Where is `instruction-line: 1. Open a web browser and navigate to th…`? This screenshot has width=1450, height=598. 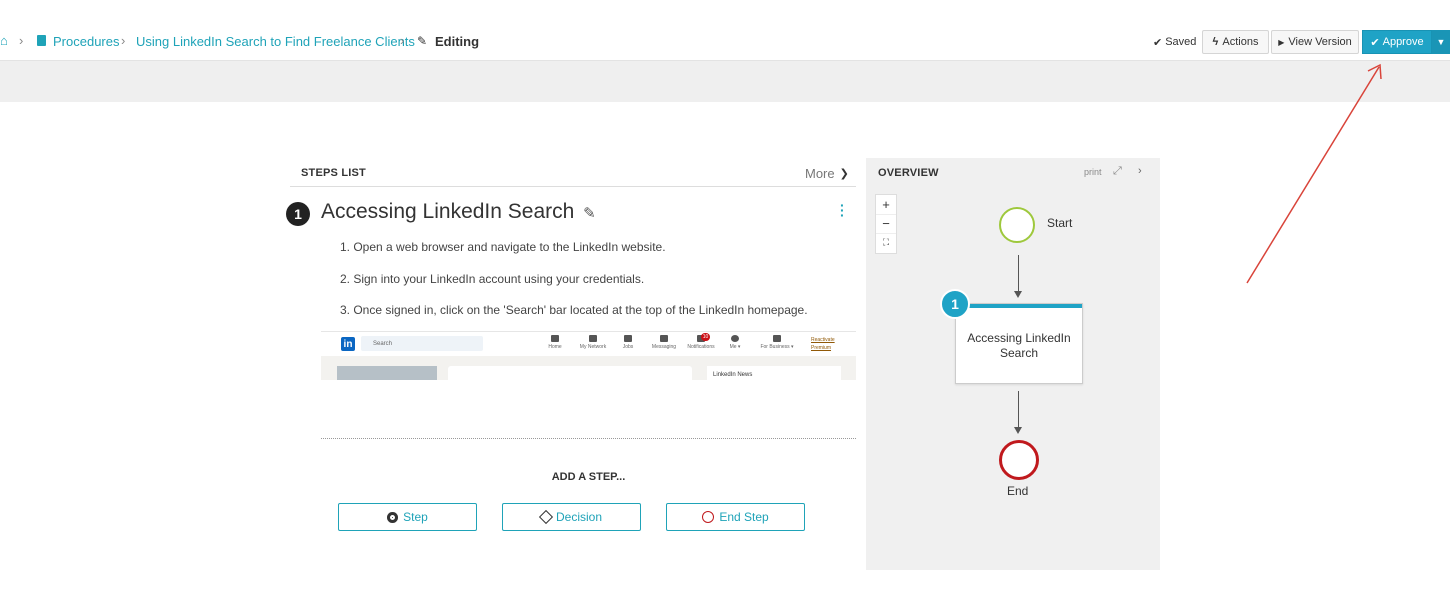
instruction-line: 1. Open a web browser and navigate to th… is located at coordinates (503, 247).